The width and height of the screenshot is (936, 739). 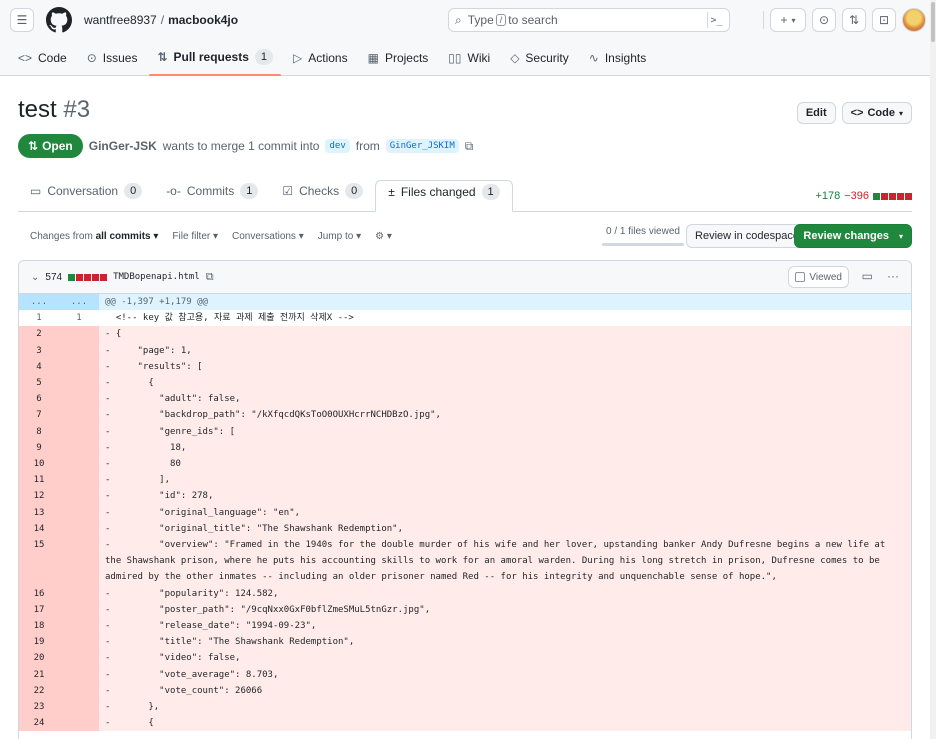 I want to click on repo-tab-code: <> Code, so click(x=42, y=63).